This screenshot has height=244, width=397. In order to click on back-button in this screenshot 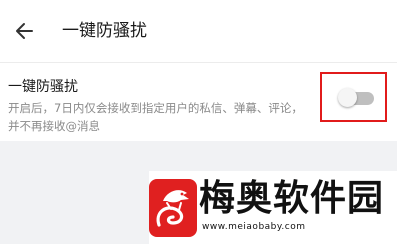, I will do `click(25, 31)`.